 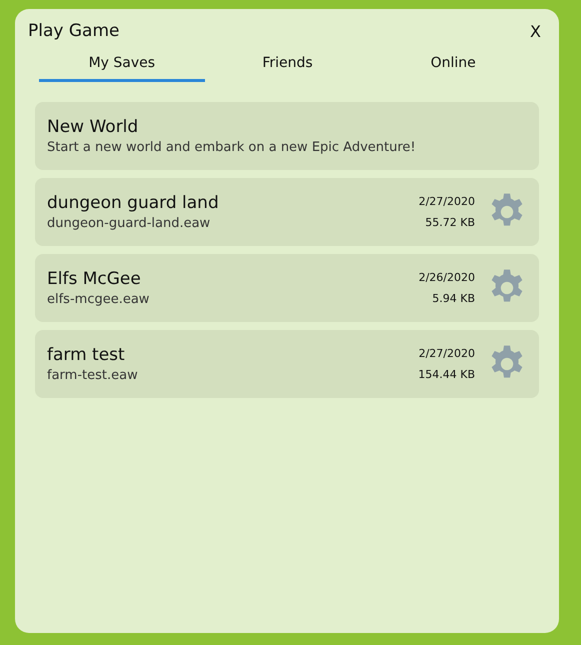 I want to click on save-size: 154.44 KB, so click(x=446, y=374).